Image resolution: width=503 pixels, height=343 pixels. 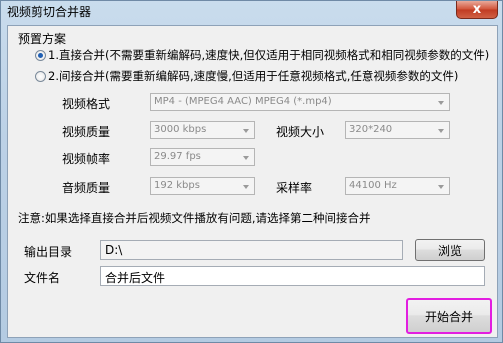 I want to click on frame-rate-select: 29.97 fps, so click(x=202, y=157).